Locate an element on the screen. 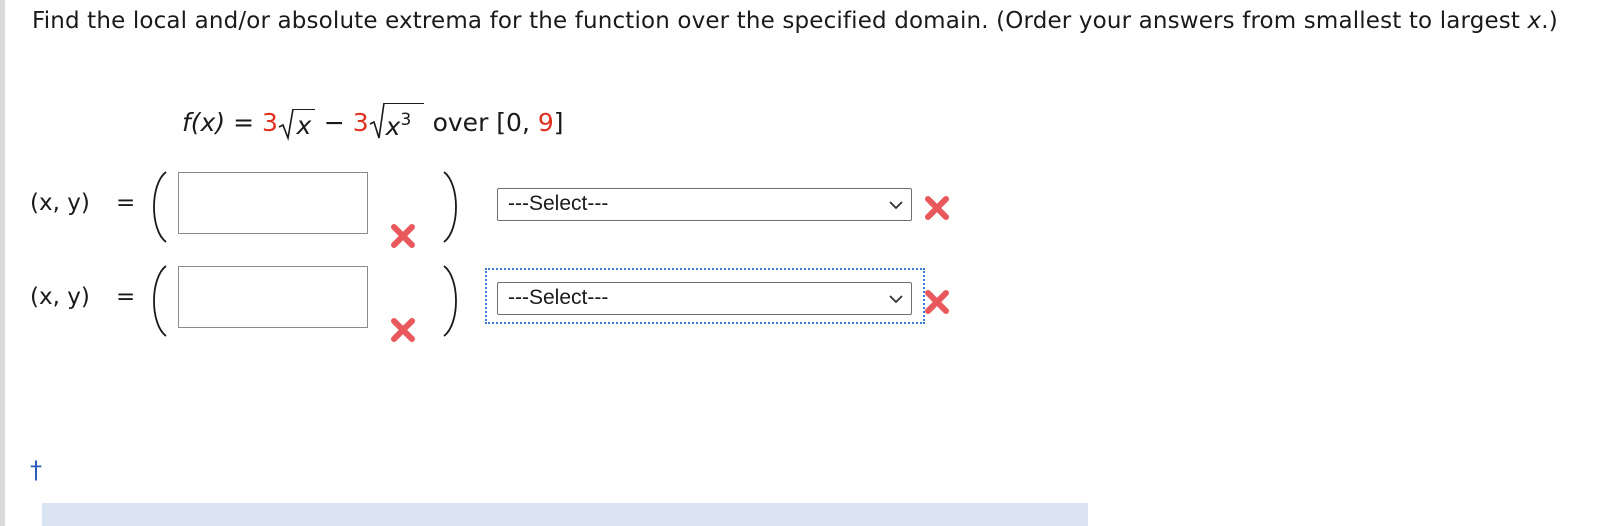 The image size is (1620, 526). formula-over: over is located at coordinates (460, 122).